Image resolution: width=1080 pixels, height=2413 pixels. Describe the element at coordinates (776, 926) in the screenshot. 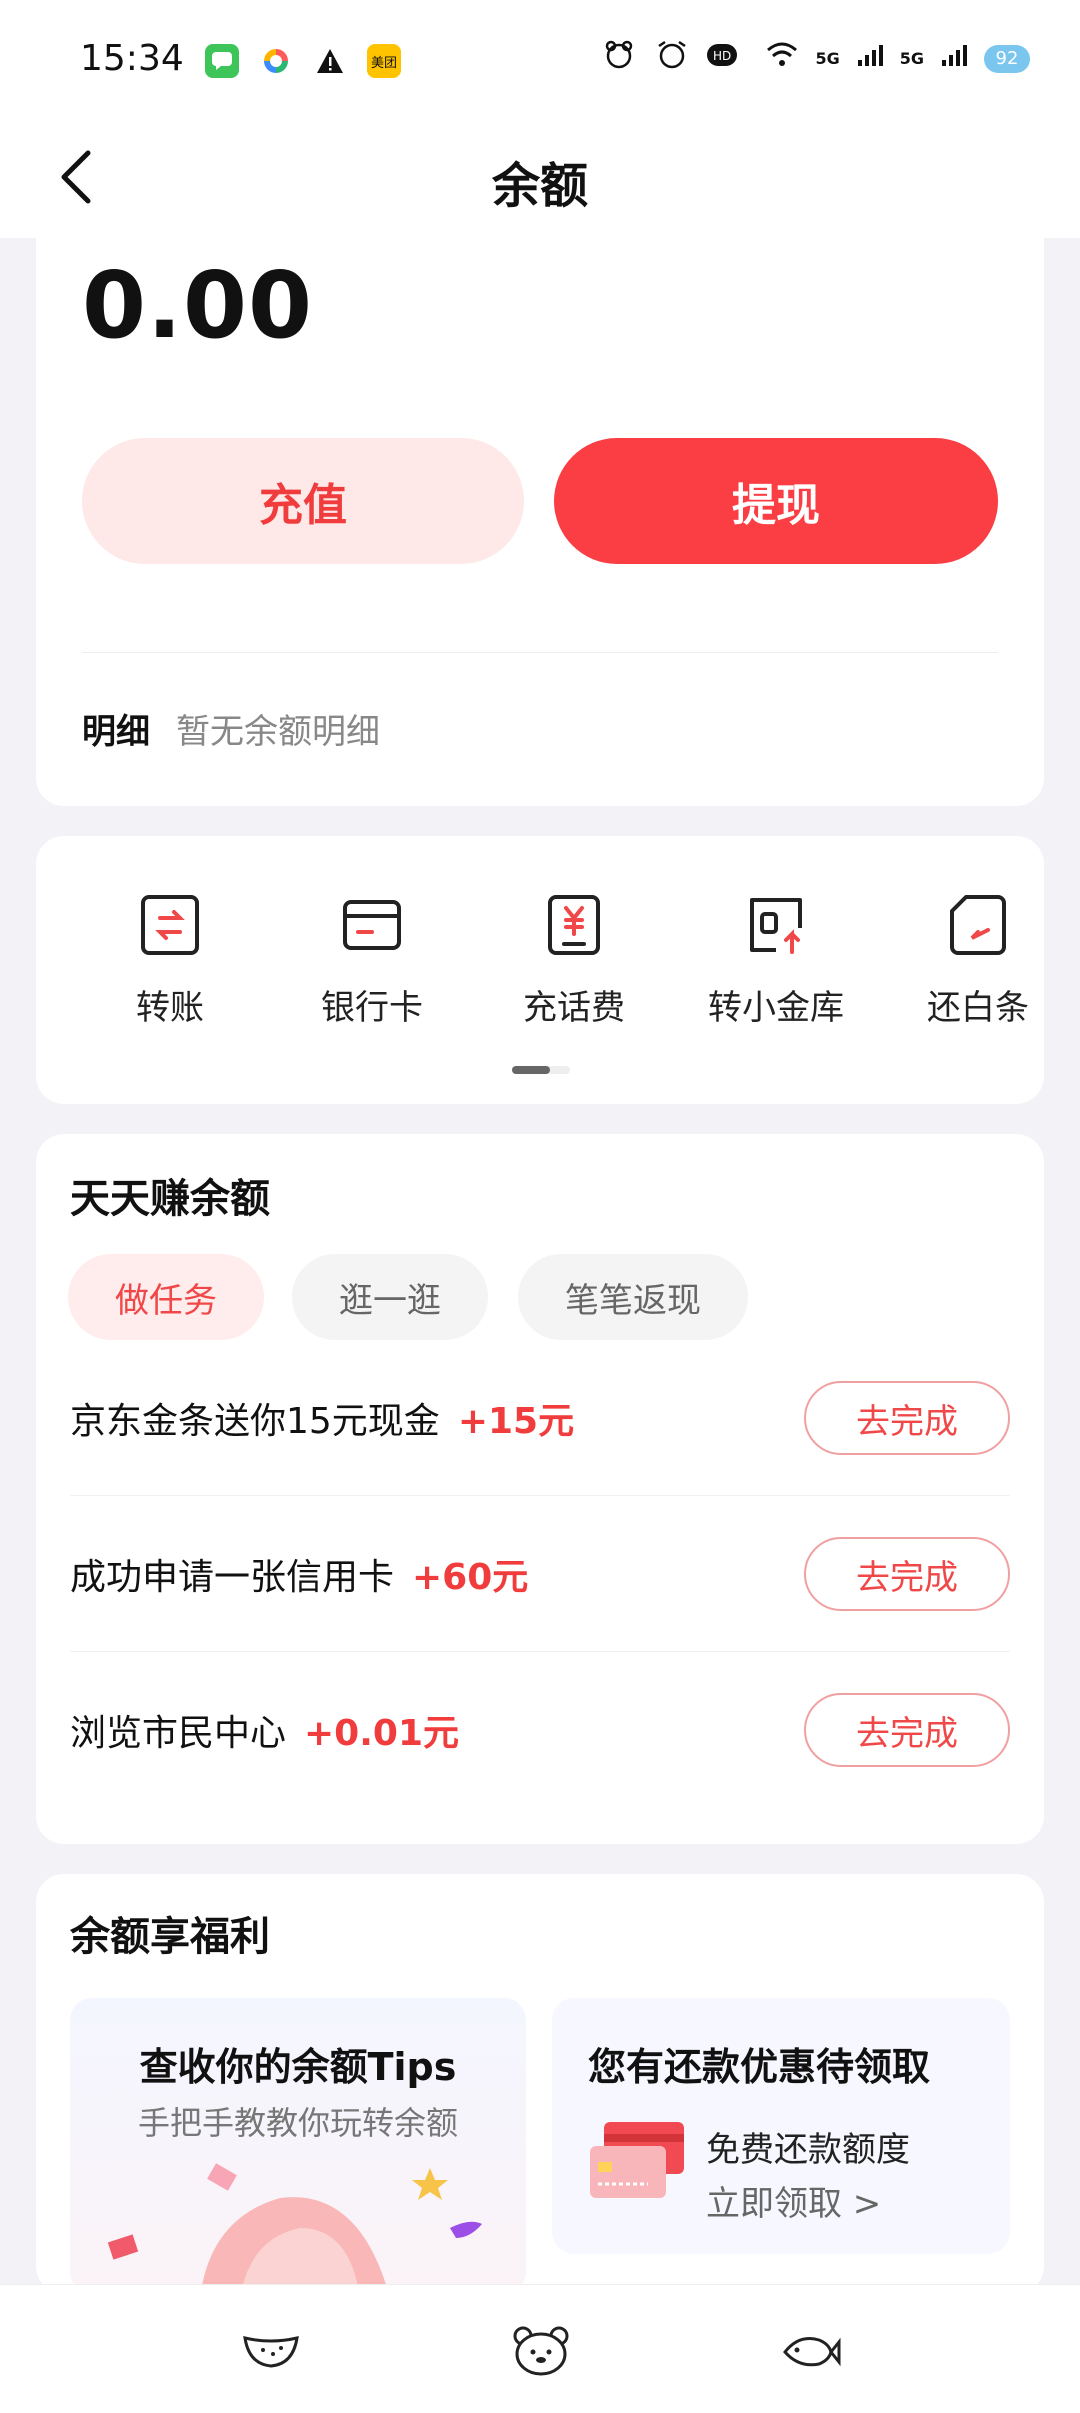

I see `vault-transfer-icon` at that location.